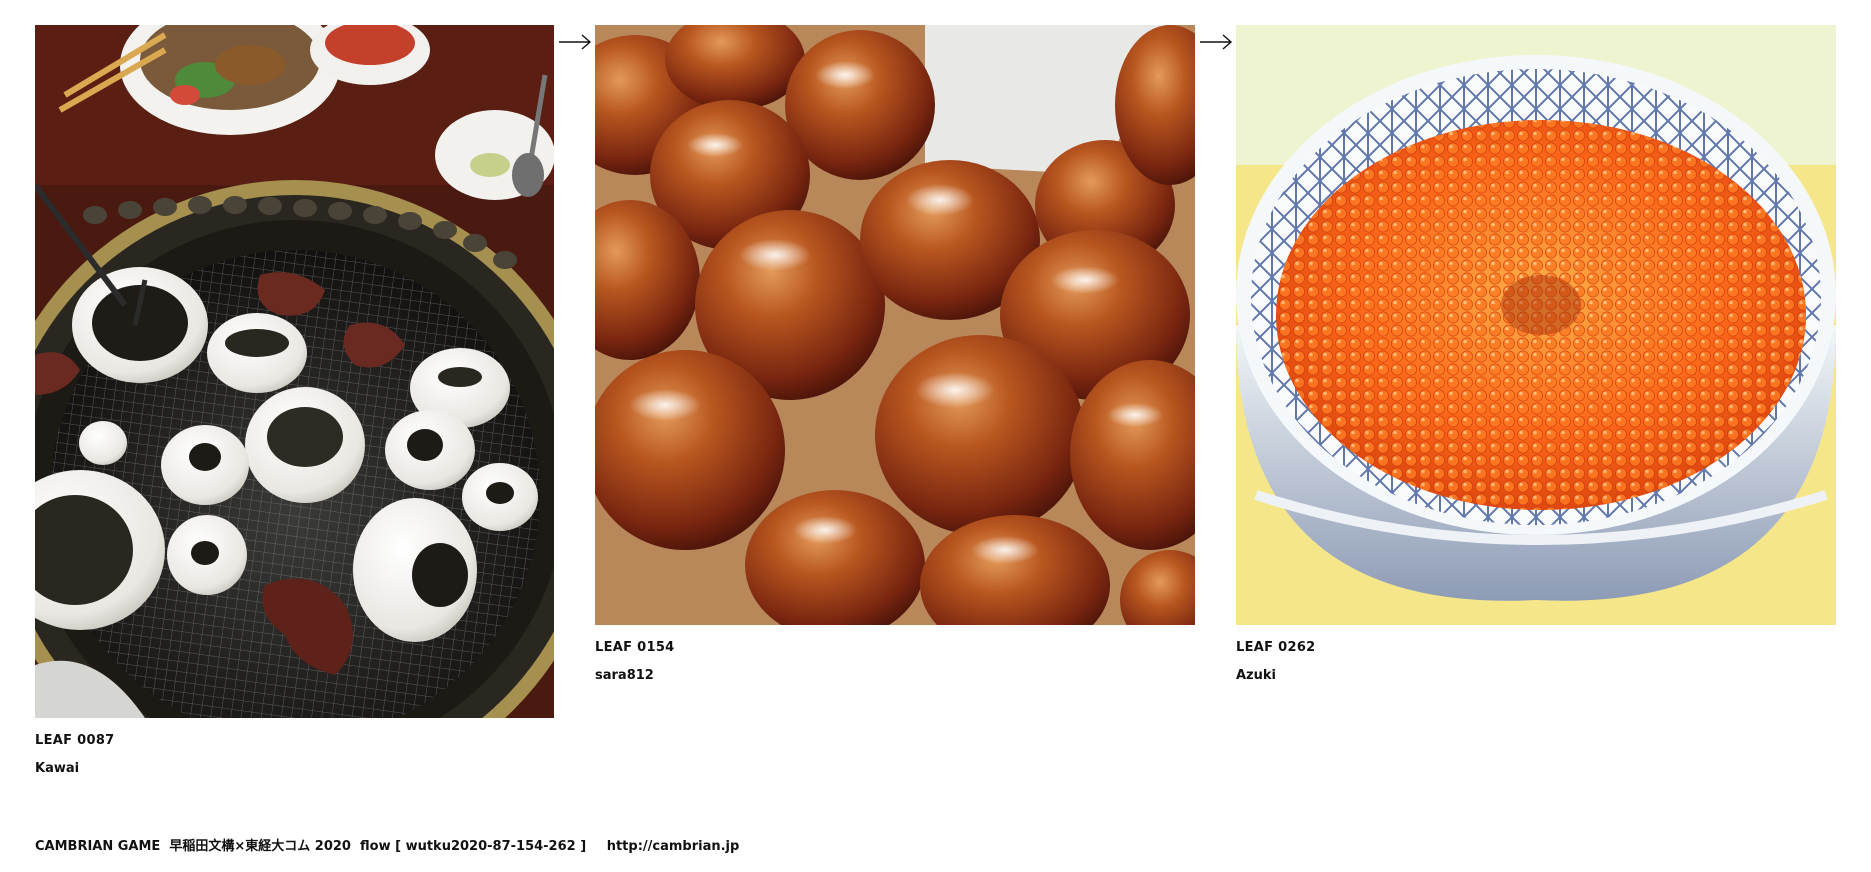  Describe the element at coordinates (895, 676) in the screenshot. I see `leaf-author: sara812` at that location.